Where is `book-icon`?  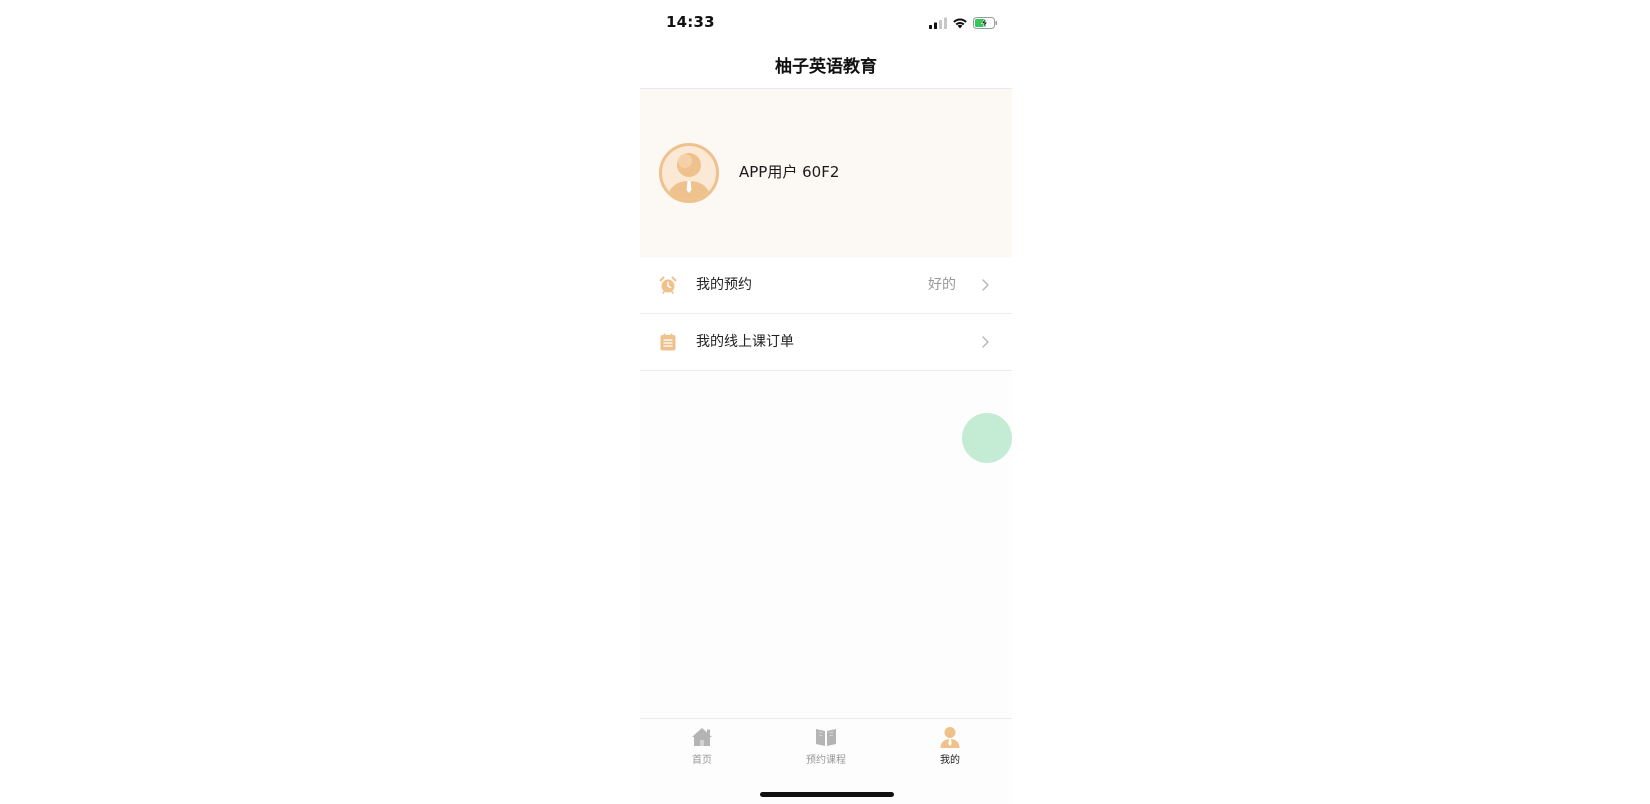
book-icon is located at coordinates (826, 737).